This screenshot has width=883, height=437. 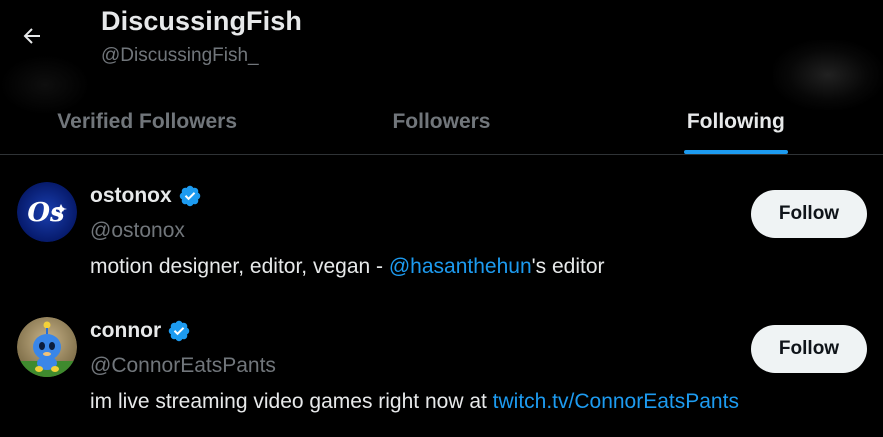 I want to click on avatar, so click(x=47, y=347).